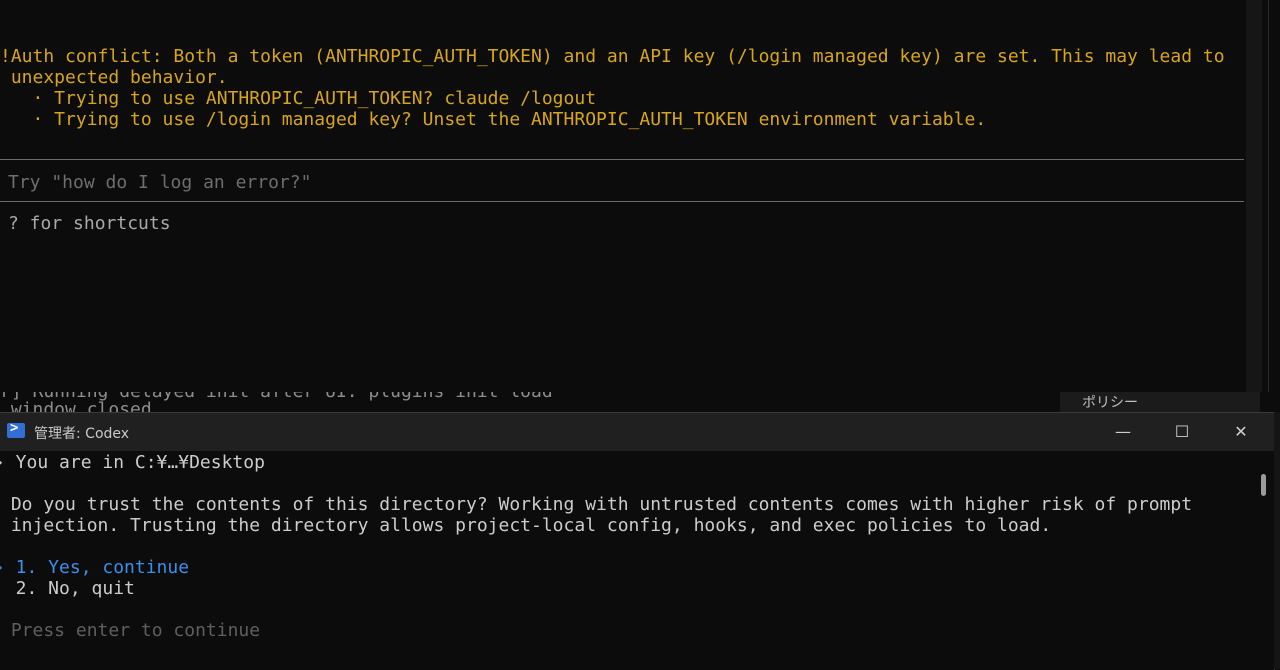 Image resolution: width=1280 pixels, height=670 pixels. I want to click on maximize-button: ☐, so click(1182, 432).